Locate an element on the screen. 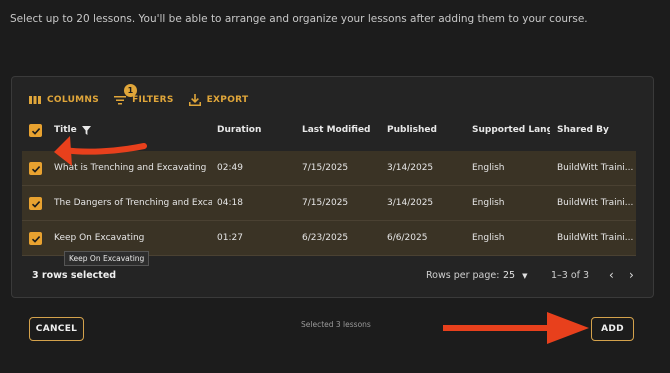 The width and height of the screenshot is (670, 373). export-button: EXPORT is located at coordinates (218, 100).